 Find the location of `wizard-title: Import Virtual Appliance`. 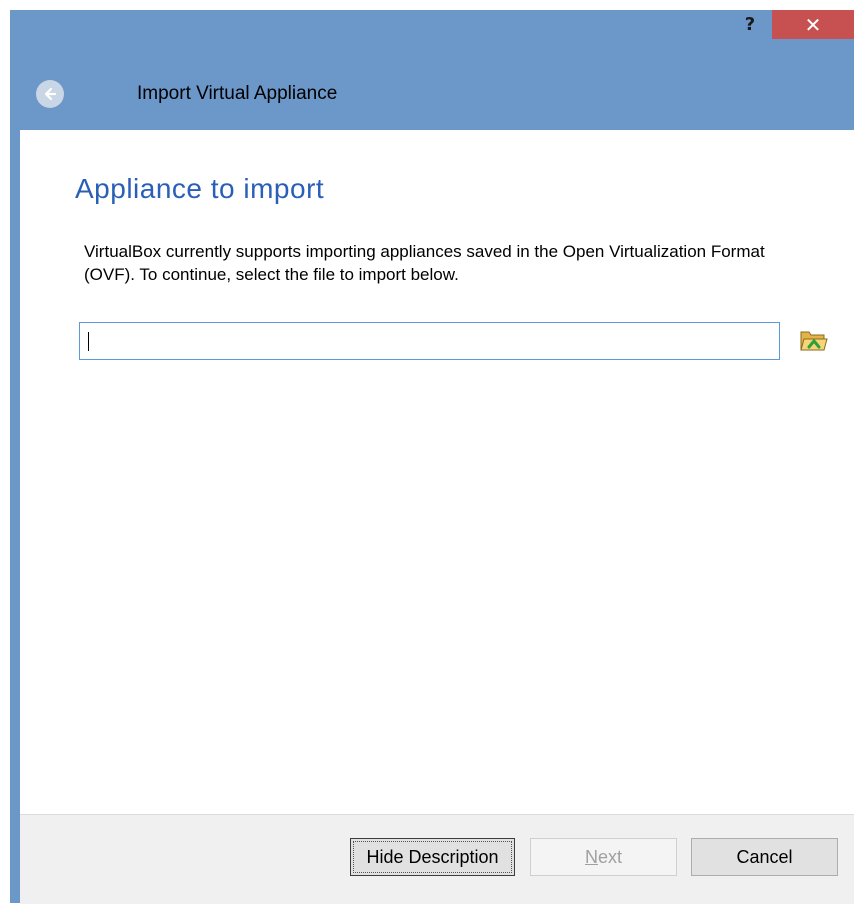

wizard-title: Import Virtual Appliance is located at coordinates (237, 93).